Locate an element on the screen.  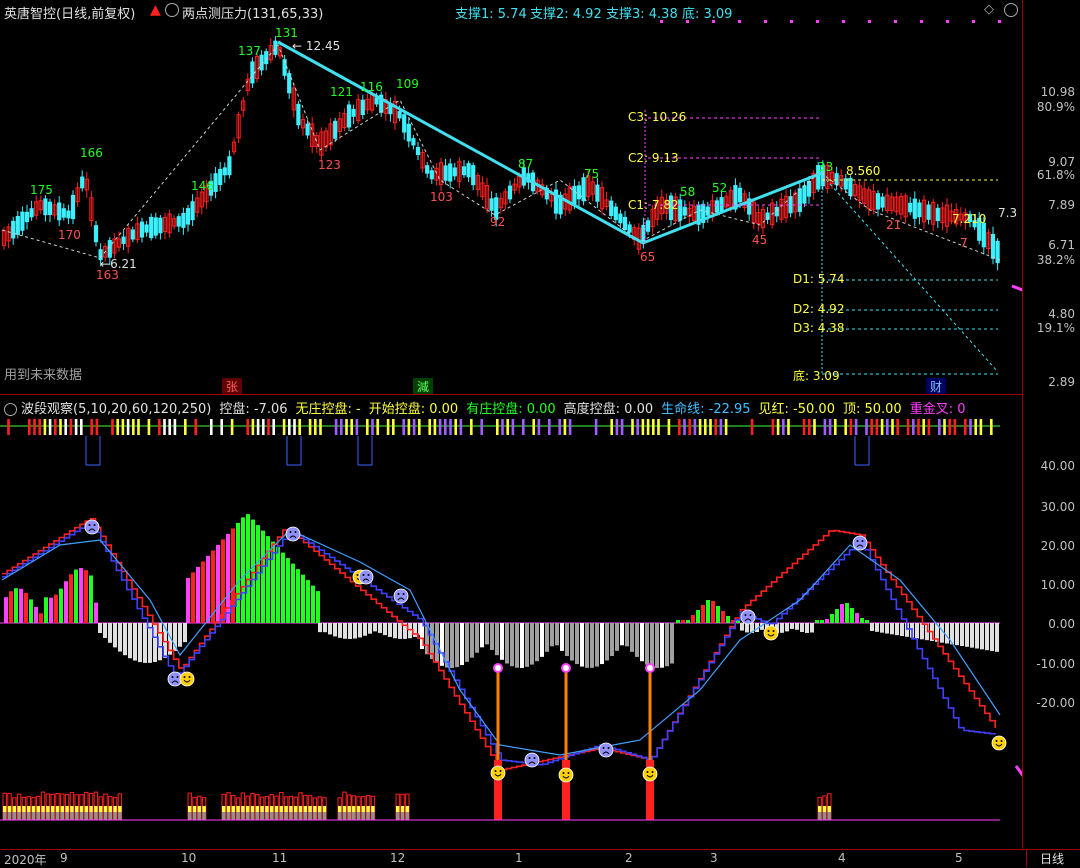
diamond-icon: ◇ is located at coordinates (989, 9).